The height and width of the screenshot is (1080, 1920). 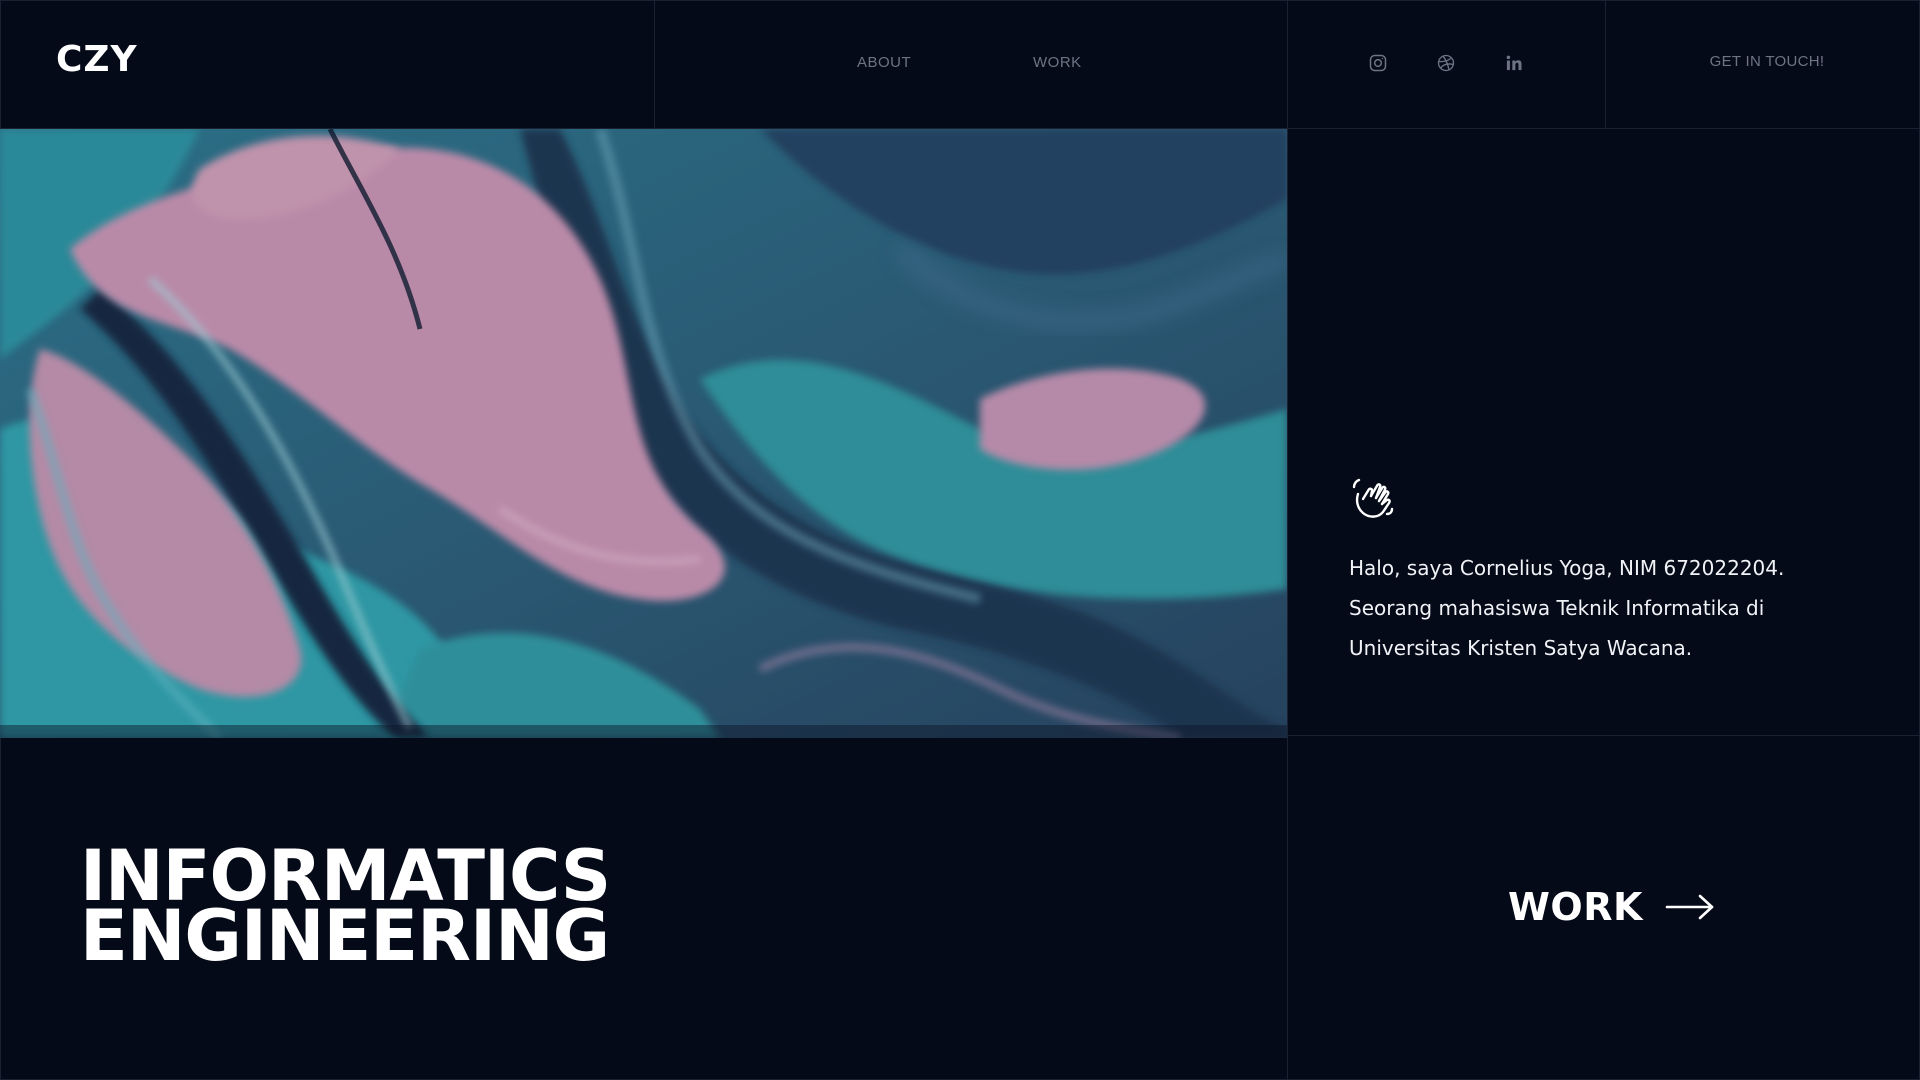 What do you see at coordinates (1057, 63) in the screenshot?
I see `nav-work-link: WORK` at bounding box center [1057, 63].